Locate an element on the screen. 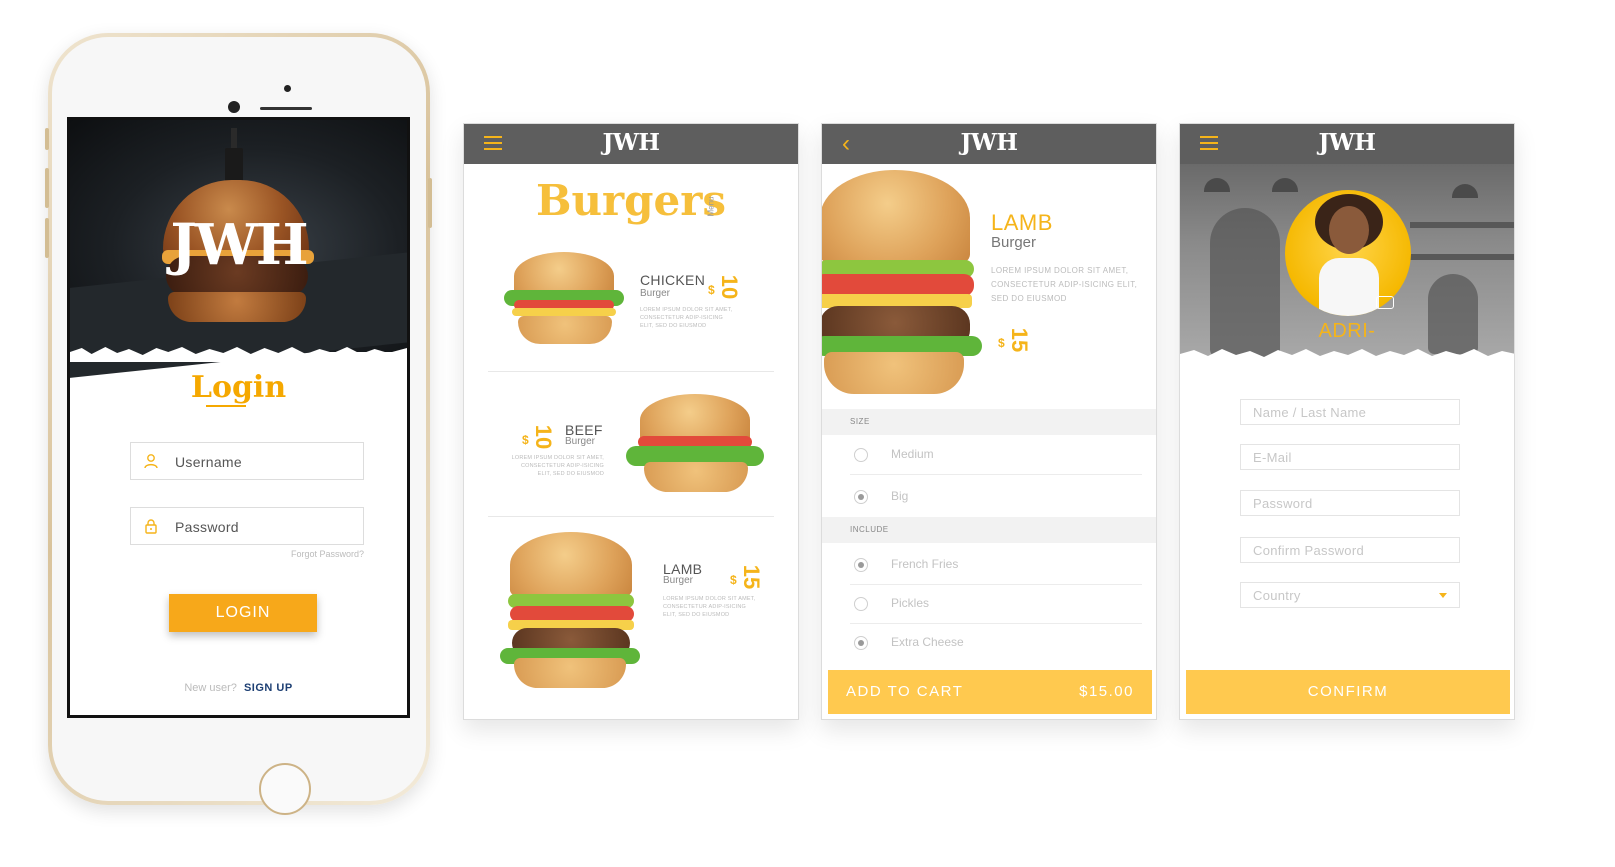 The height and width of the screenshot is (867, 1615). option-label: Pickles is located at coordinates (910, 603).